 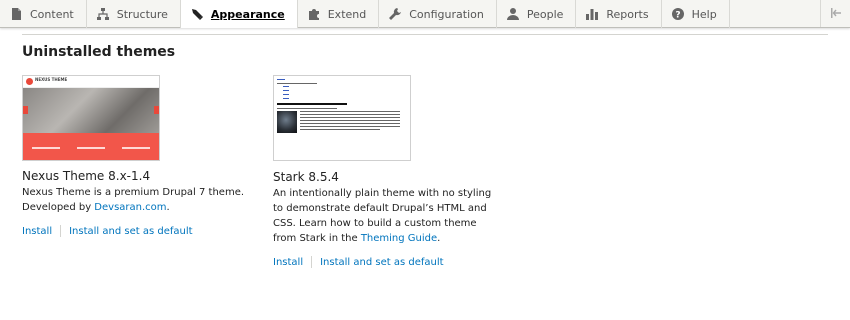 I want to click on toolbar-item-content: Content, so click(x=43, y=14).